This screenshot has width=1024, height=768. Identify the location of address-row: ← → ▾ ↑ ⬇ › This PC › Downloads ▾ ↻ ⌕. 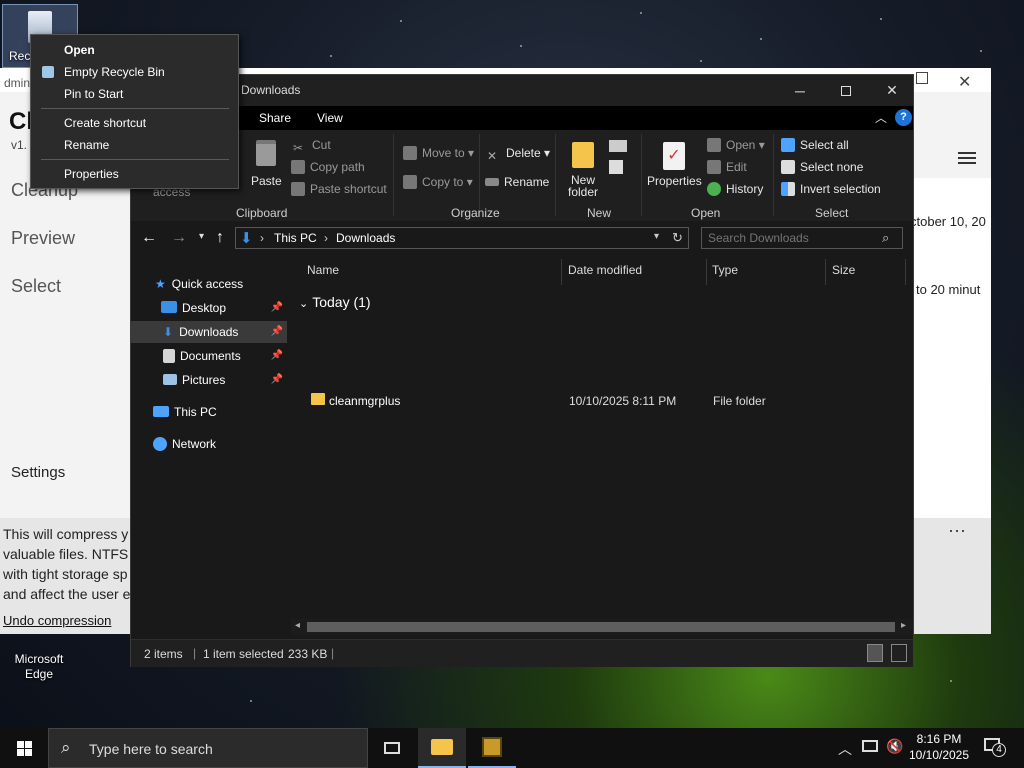
(522, 239).